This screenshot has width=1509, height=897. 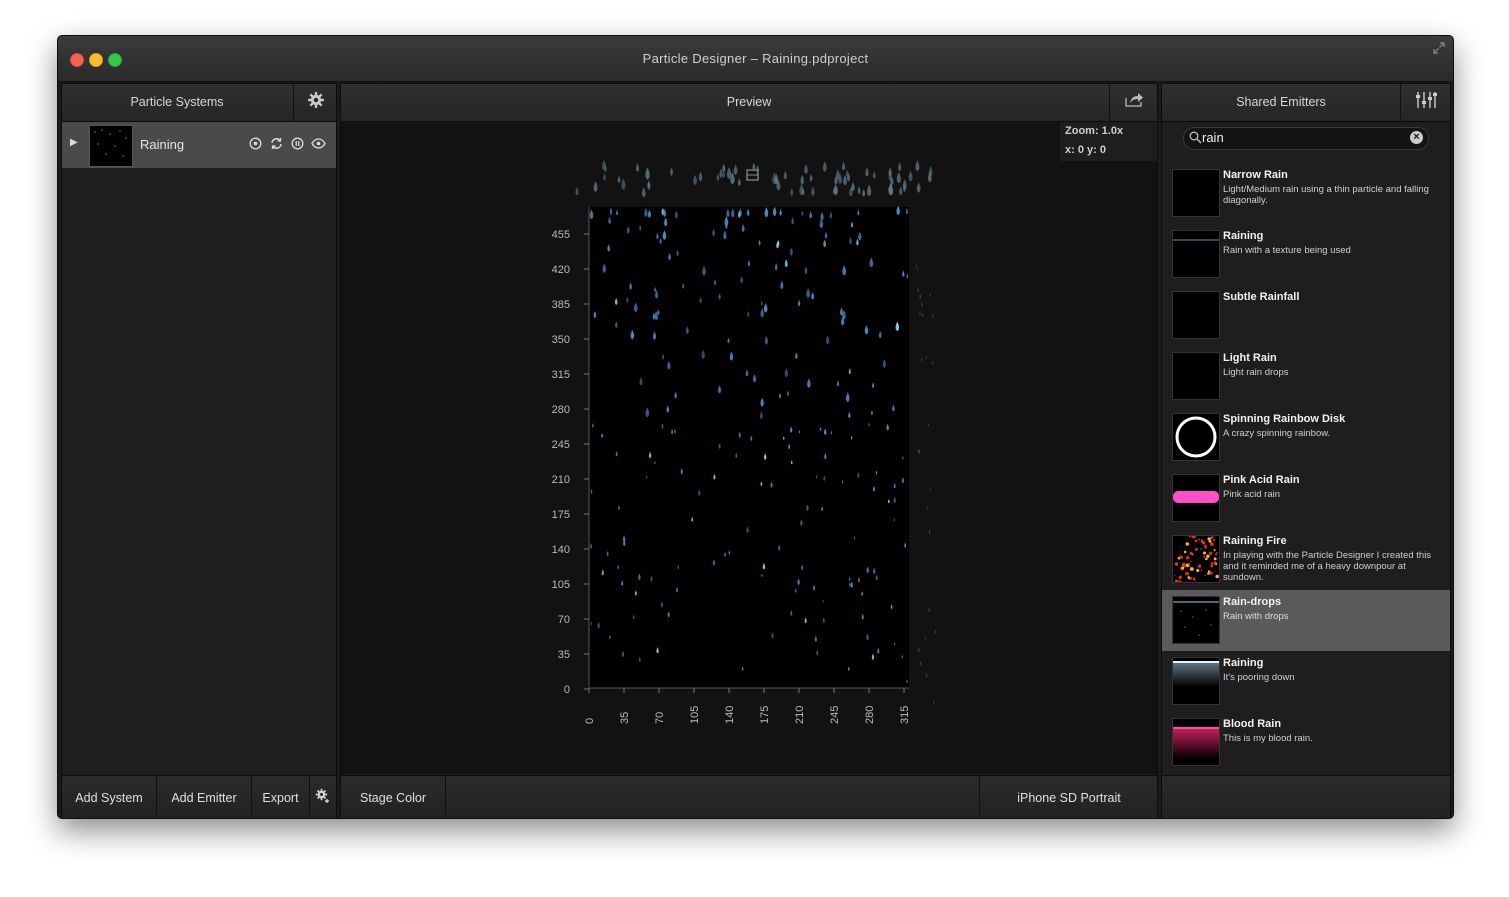 I want to click on system-row-raining: ▶ Raining, so click(x=199, y=145).